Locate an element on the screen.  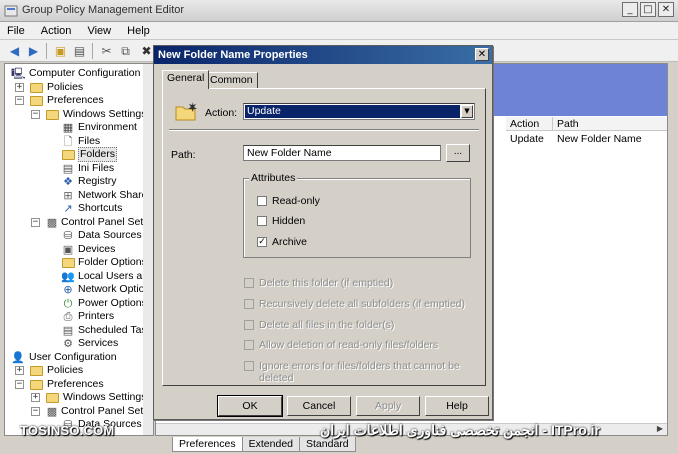
recursive-delete-checkbox is located at coordinates (249, 304).